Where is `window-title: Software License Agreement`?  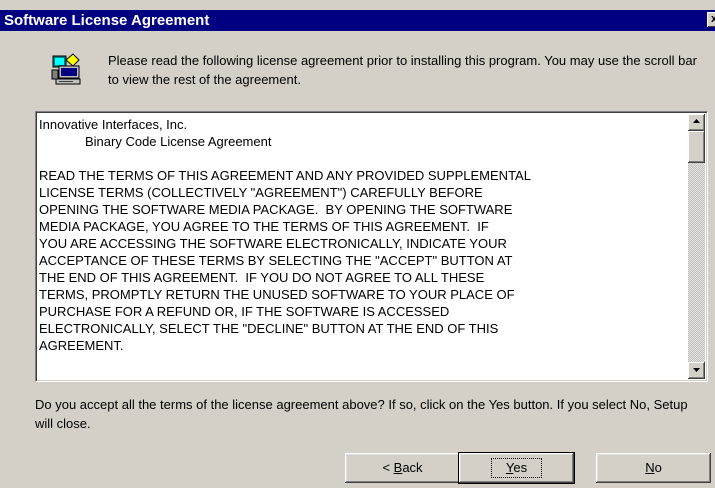
window-title: Software License Agreement is located at coordinates (107, 20).